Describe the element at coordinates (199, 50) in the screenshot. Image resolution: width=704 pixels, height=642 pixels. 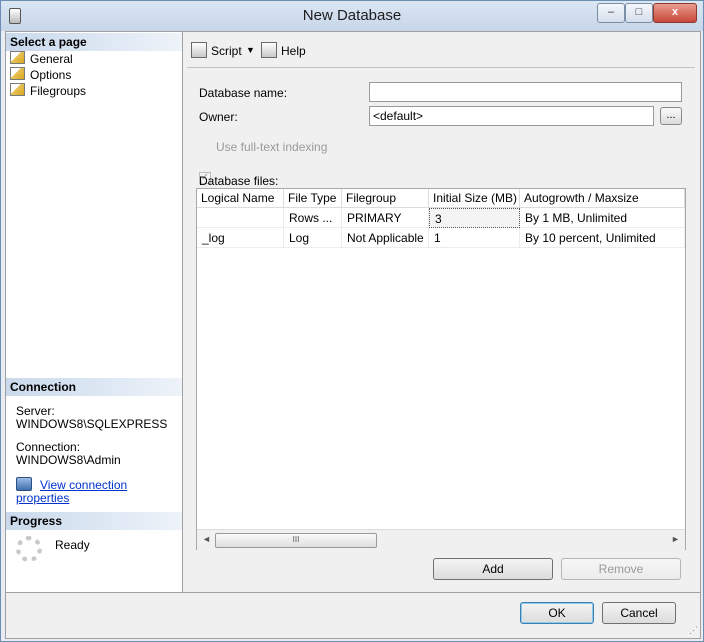
I see `script-icon` at that location.